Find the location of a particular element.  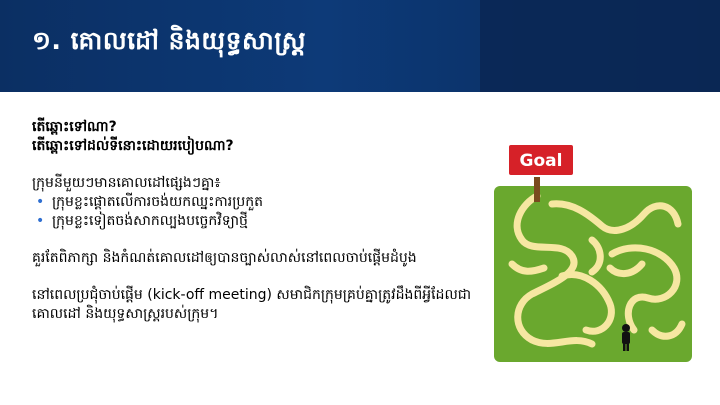

bullet-text: ក្រុមខ្លះផ្តោតលើការចង់យកឈ្នះការប្រកួត is located at coordinates (158, 202).